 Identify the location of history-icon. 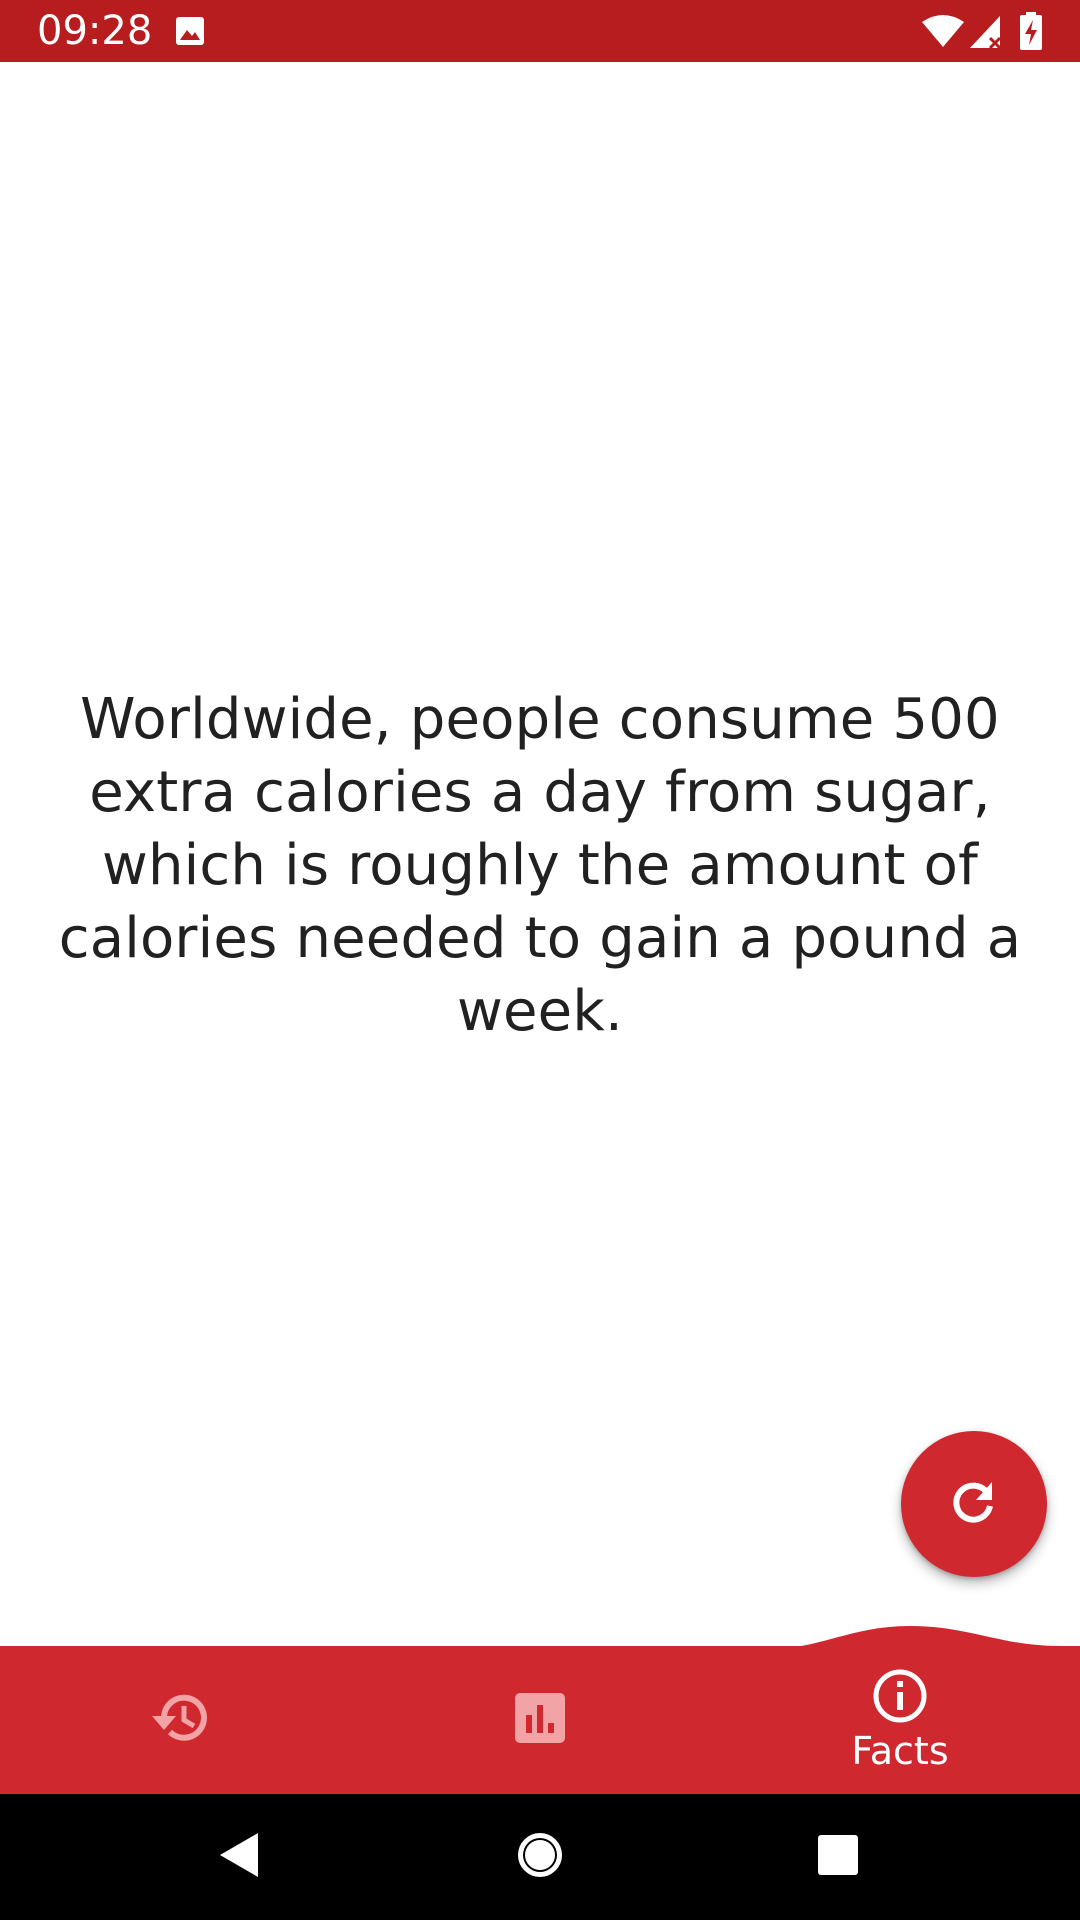
(180, 1720).